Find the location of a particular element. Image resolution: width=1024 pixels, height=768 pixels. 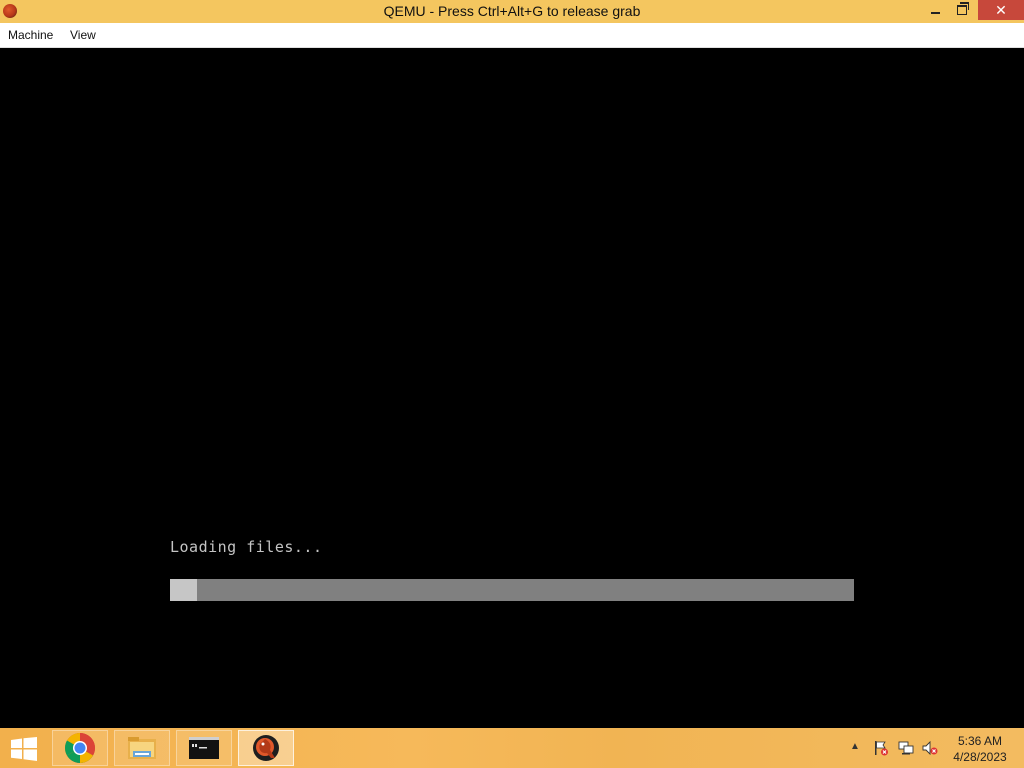

taskbar-qemu is located at coordinates (266, 748).